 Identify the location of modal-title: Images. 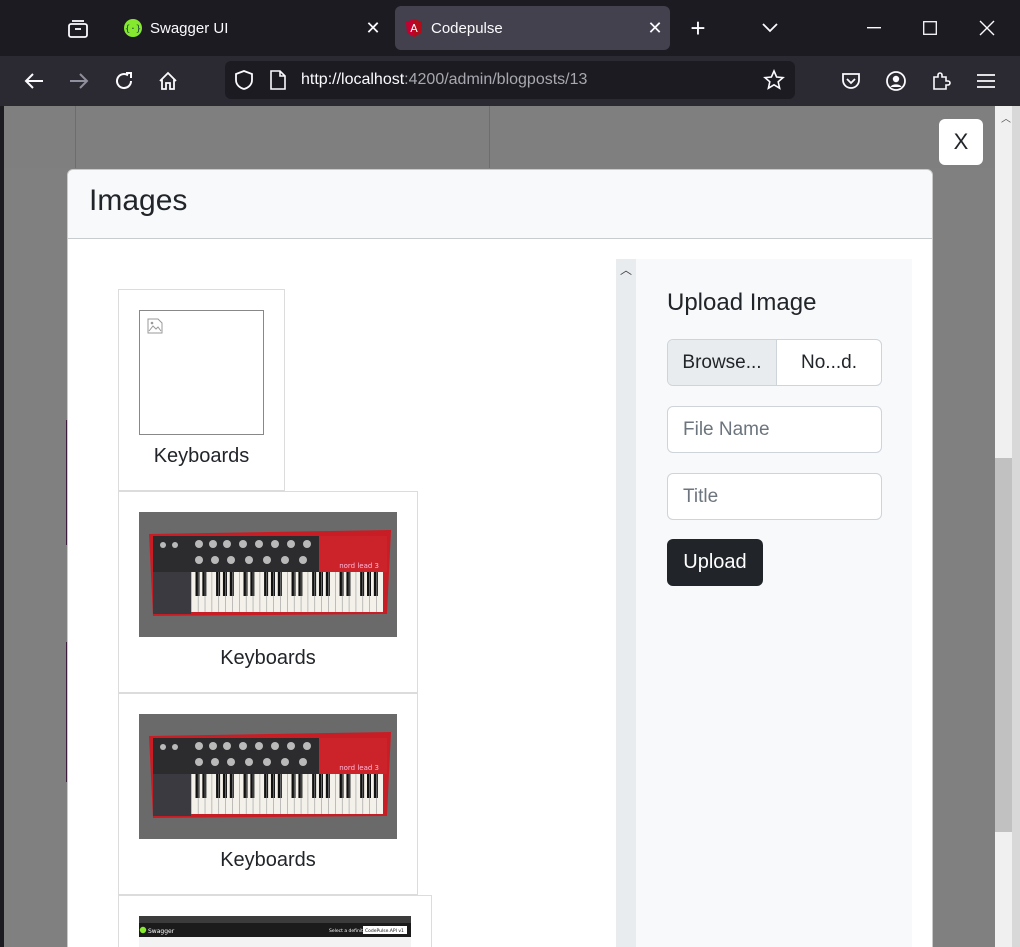
(138, 200).